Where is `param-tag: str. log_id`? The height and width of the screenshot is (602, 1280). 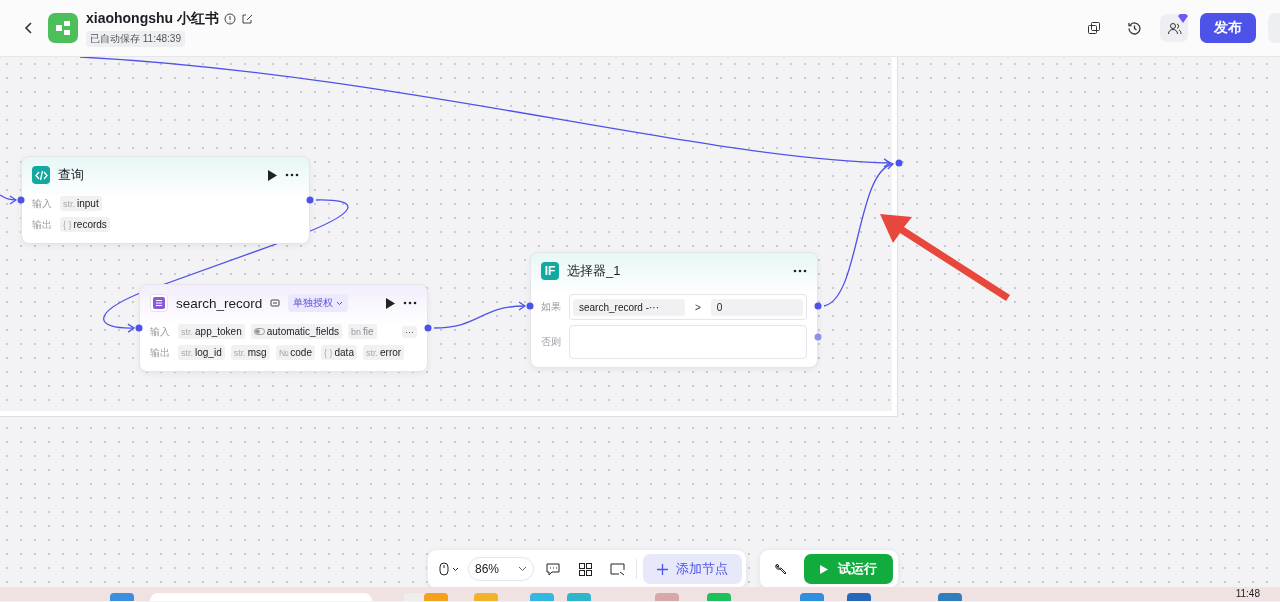 param-tag: str. log_id is located at coordinates (201, 352).